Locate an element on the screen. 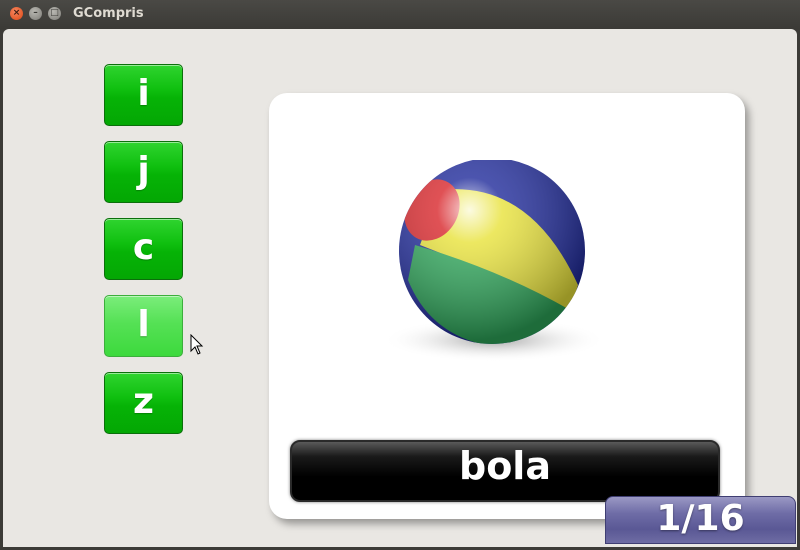  progress-label: 1/16 is located at coordinates (700, 518).